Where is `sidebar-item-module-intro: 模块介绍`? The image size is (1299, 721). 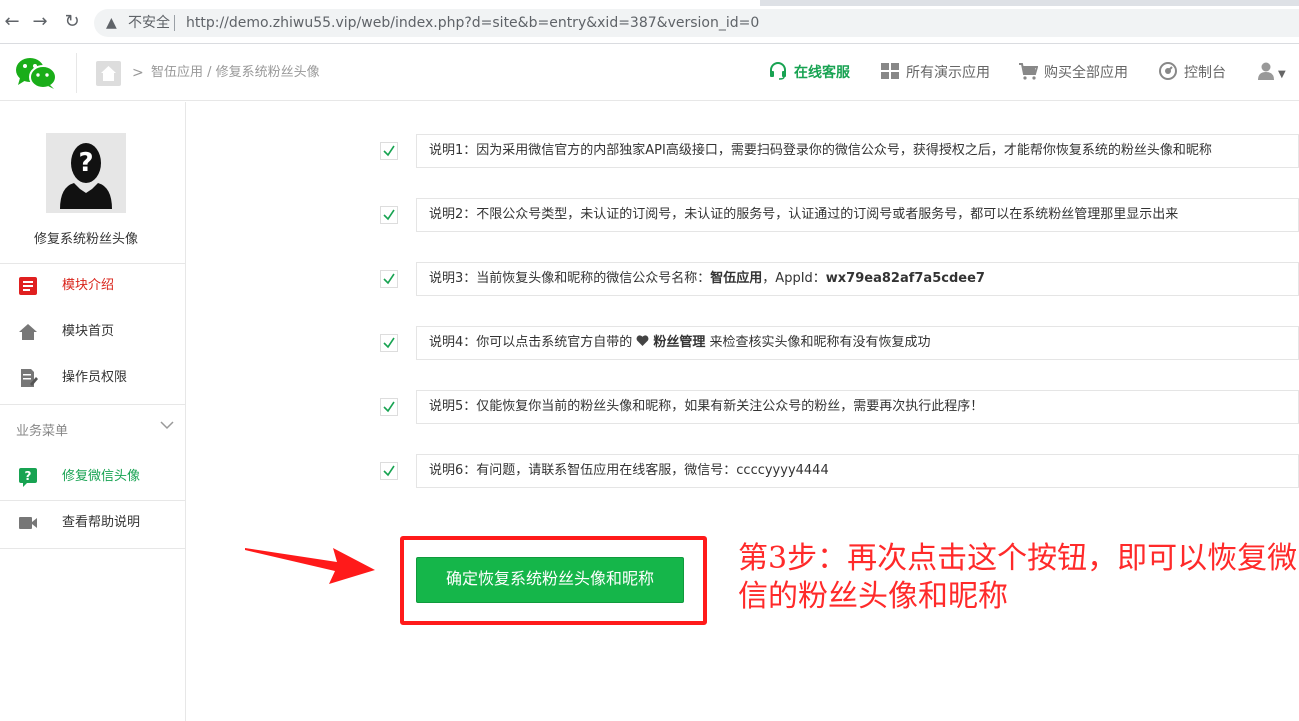 sidebar-item-module-intro: 模块介绍 is located at coordinates (93, 286).